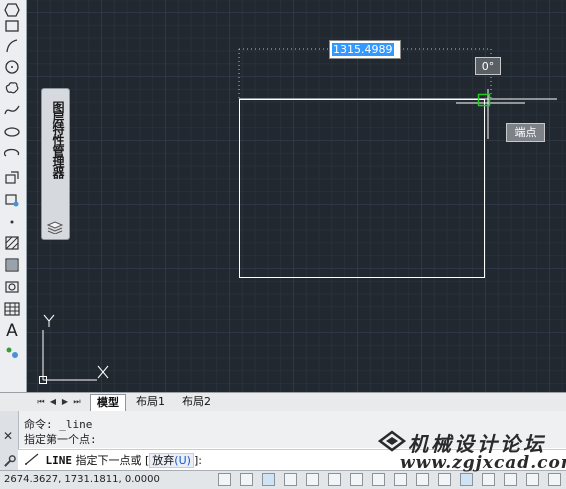  I want to click on make-block-icon, so click(12, 200).